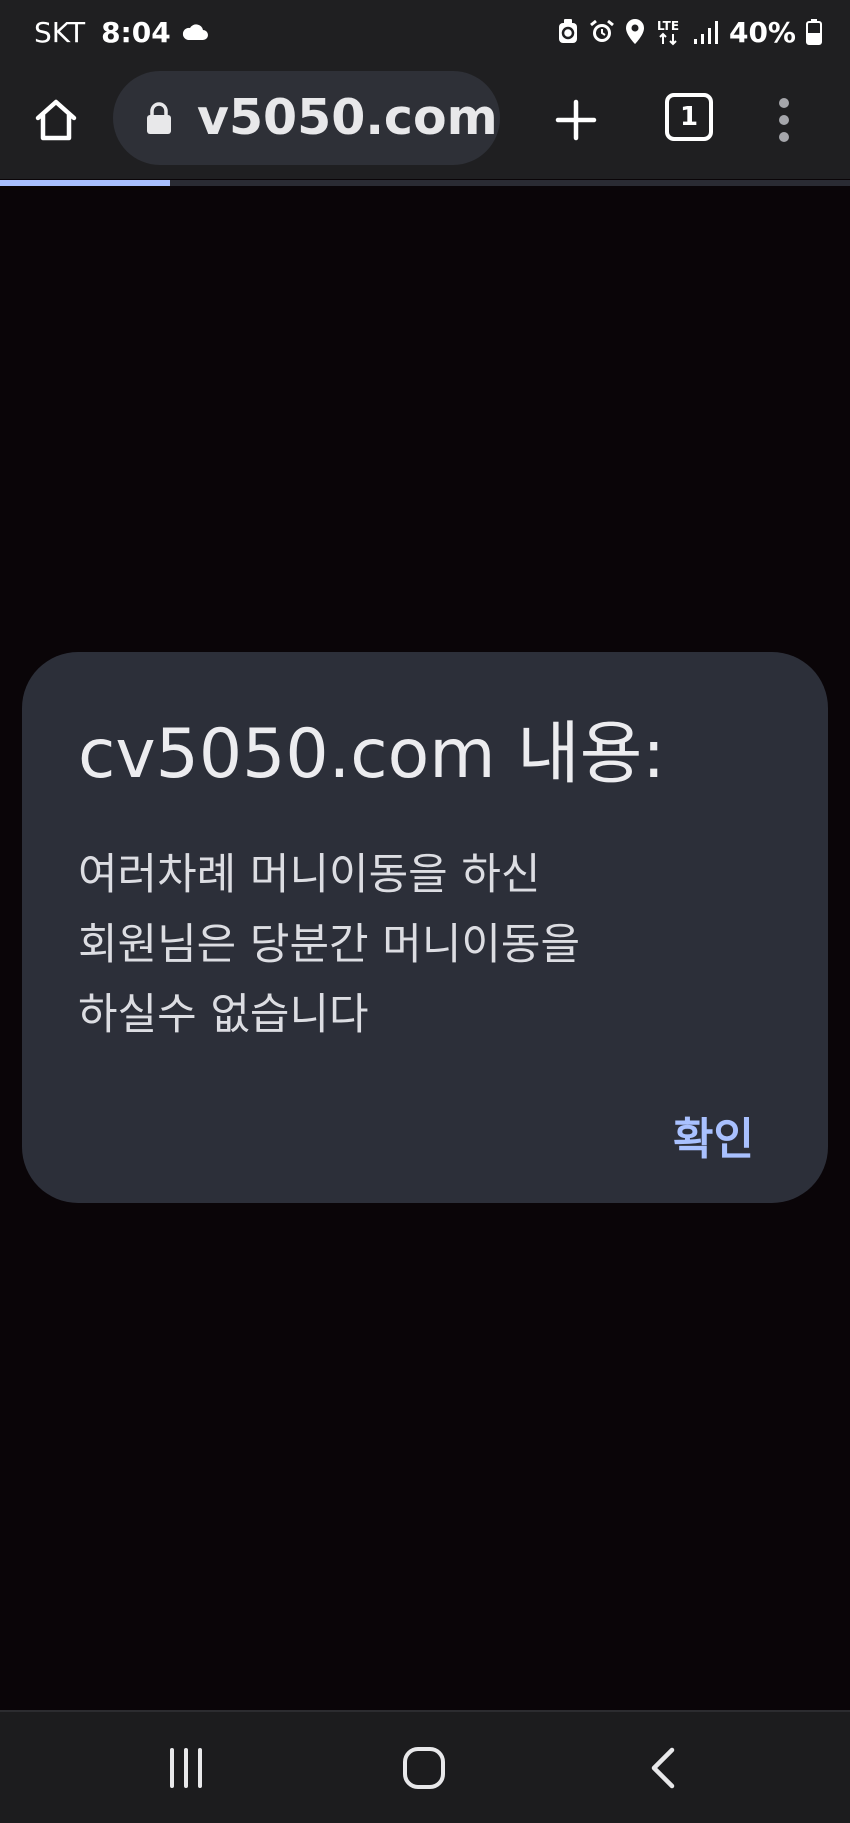  I want to click on url-bar: v5050.com, so click(306, 118).